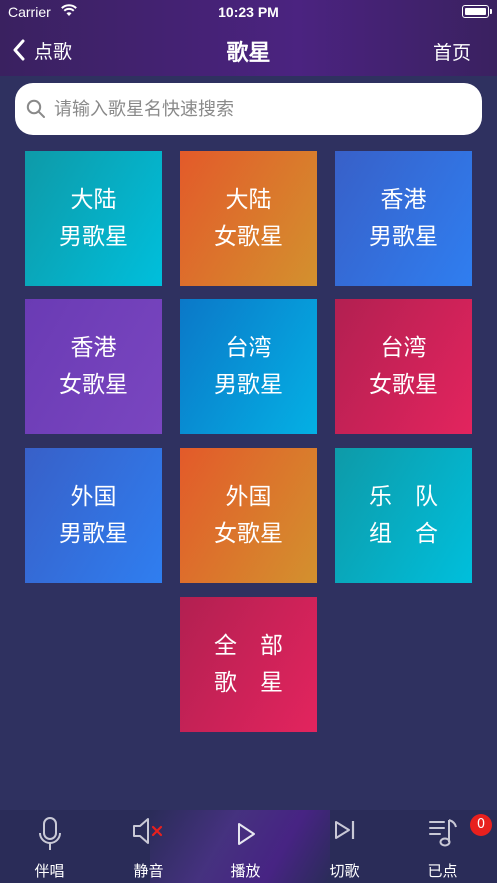  What do you see at coordinates (248, 366) in the screenshot?
I see `tile-taiwan-male: 台湾 男歌星` at bounding box center [248, 366].